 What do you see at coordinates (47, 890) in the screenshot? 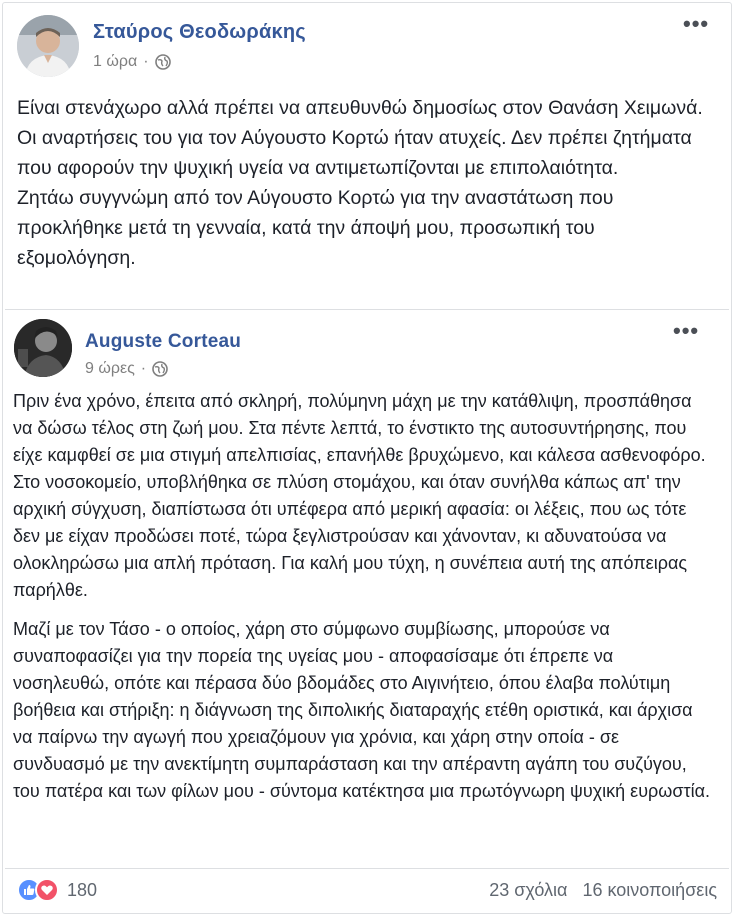
I see `love-reaction-icon` at bounding box center [47, 890].